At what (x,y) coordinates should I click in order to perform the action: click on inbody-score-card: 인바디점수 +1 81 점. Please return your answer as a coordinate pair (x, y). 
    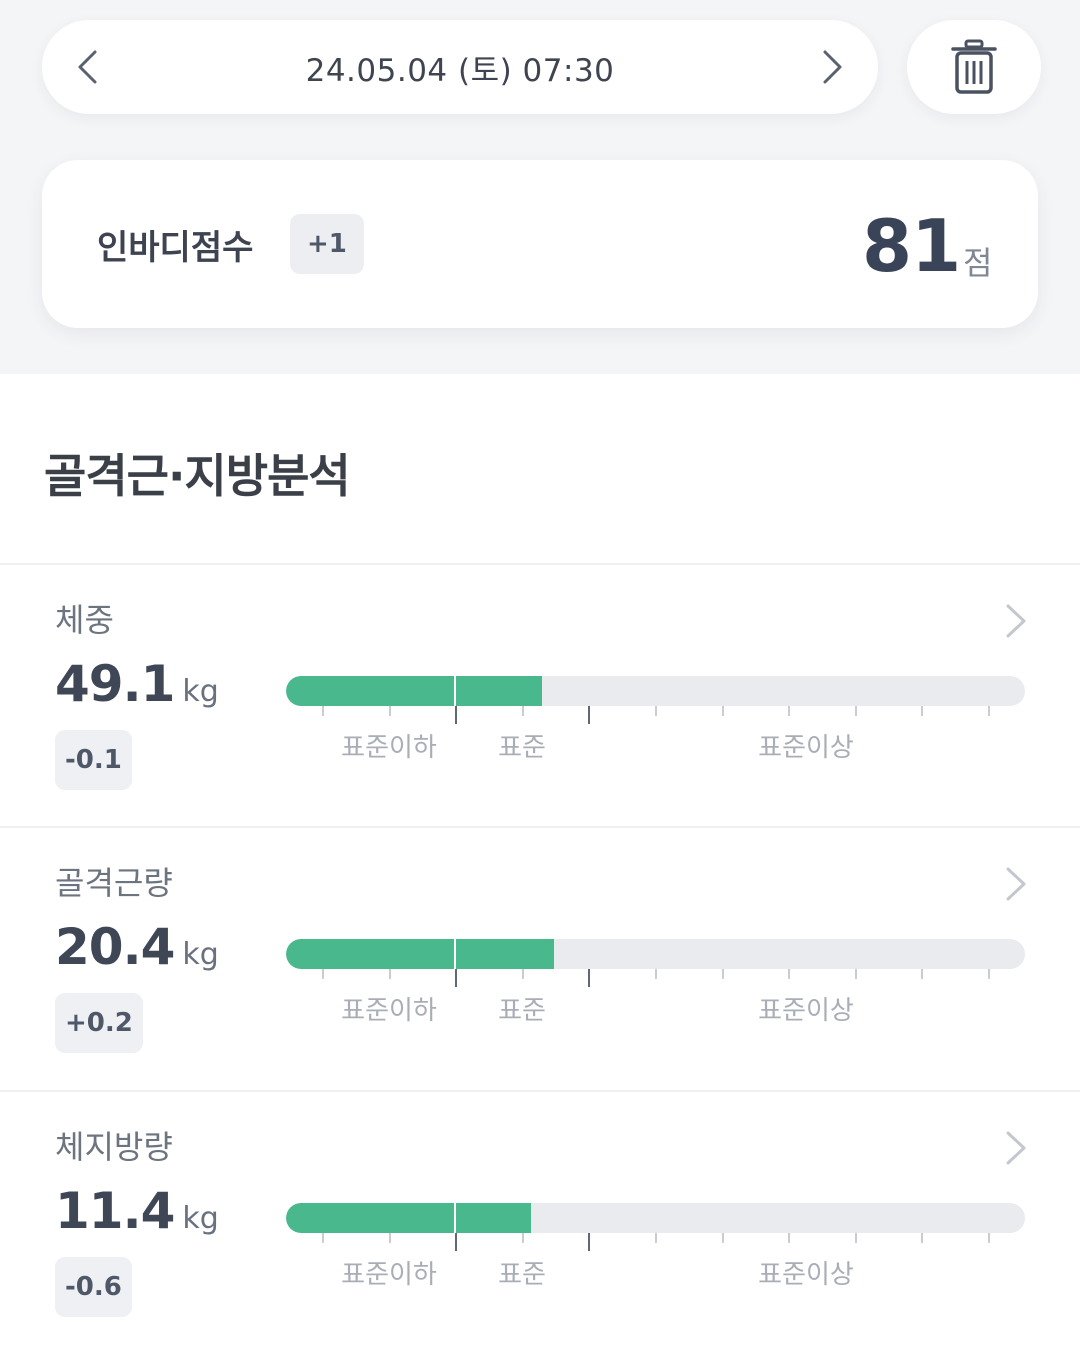
    Looking at the image, I should click on (540, 244).